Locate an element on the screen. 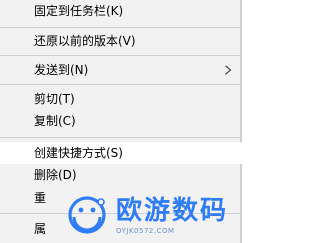 This screenshot has height=243, width=320. menu-item-properties: 属 is located at coordinates (121, 229).